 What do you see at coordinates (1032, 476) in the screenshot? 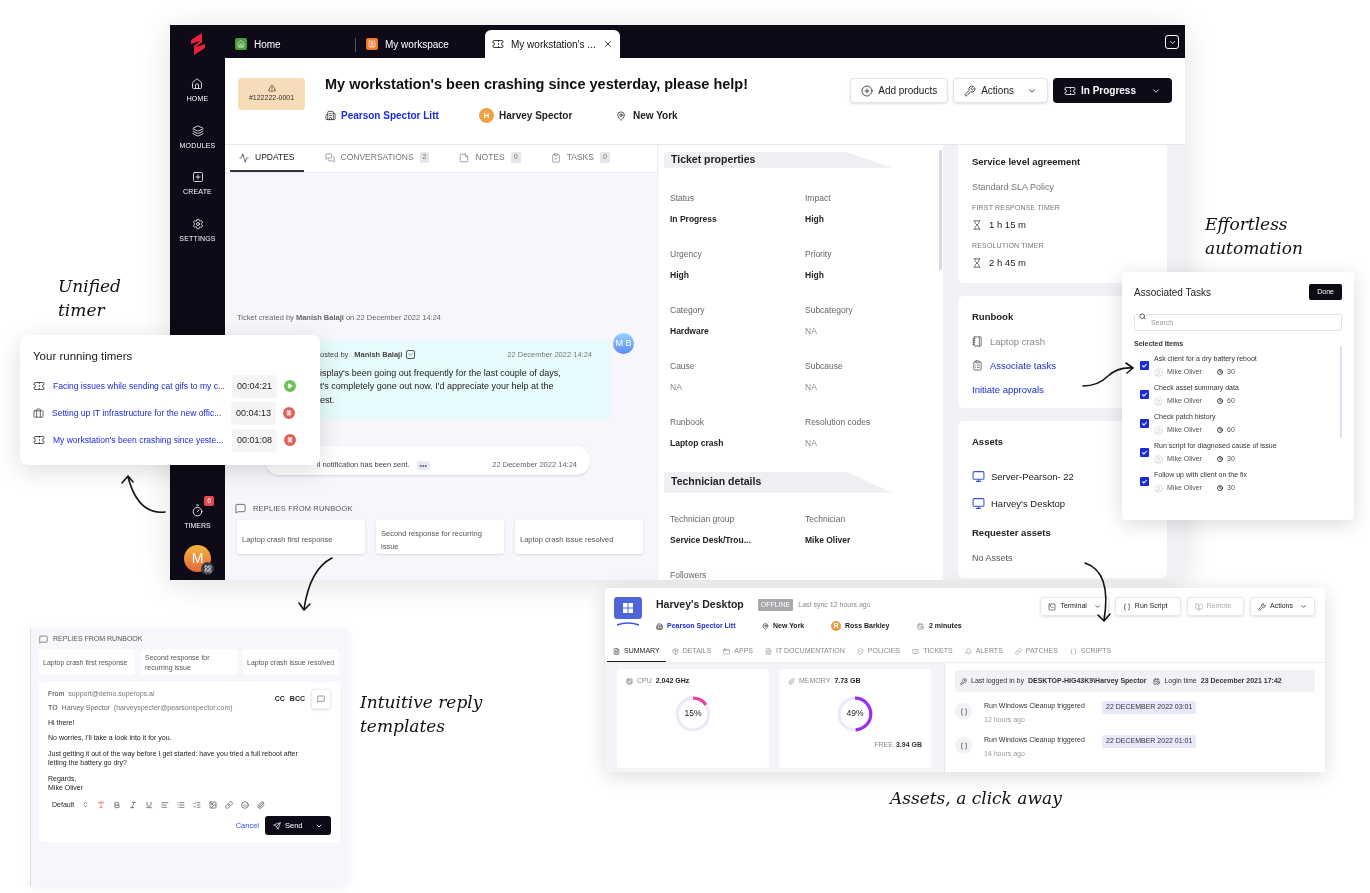
I see `asset-link: Server-Pearson- 22` at bounding box center [1032, 476].